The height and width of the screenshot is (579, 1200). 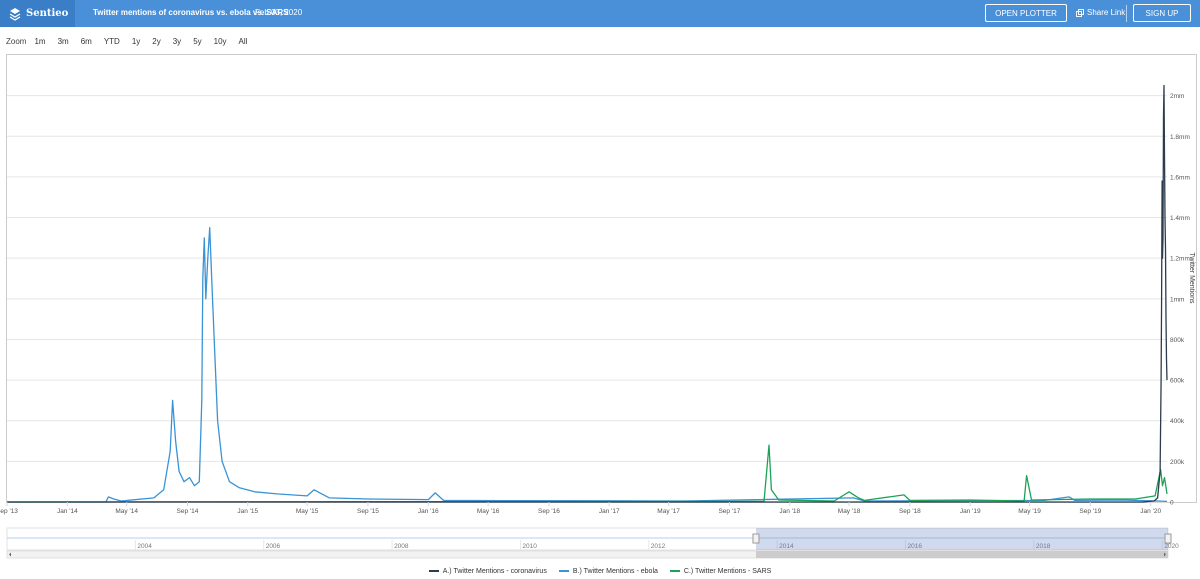 What do you see at coordinates (1168, 538) in the screenshot?
I see `navigator-right-handle` at bounding box center [1168, 538].